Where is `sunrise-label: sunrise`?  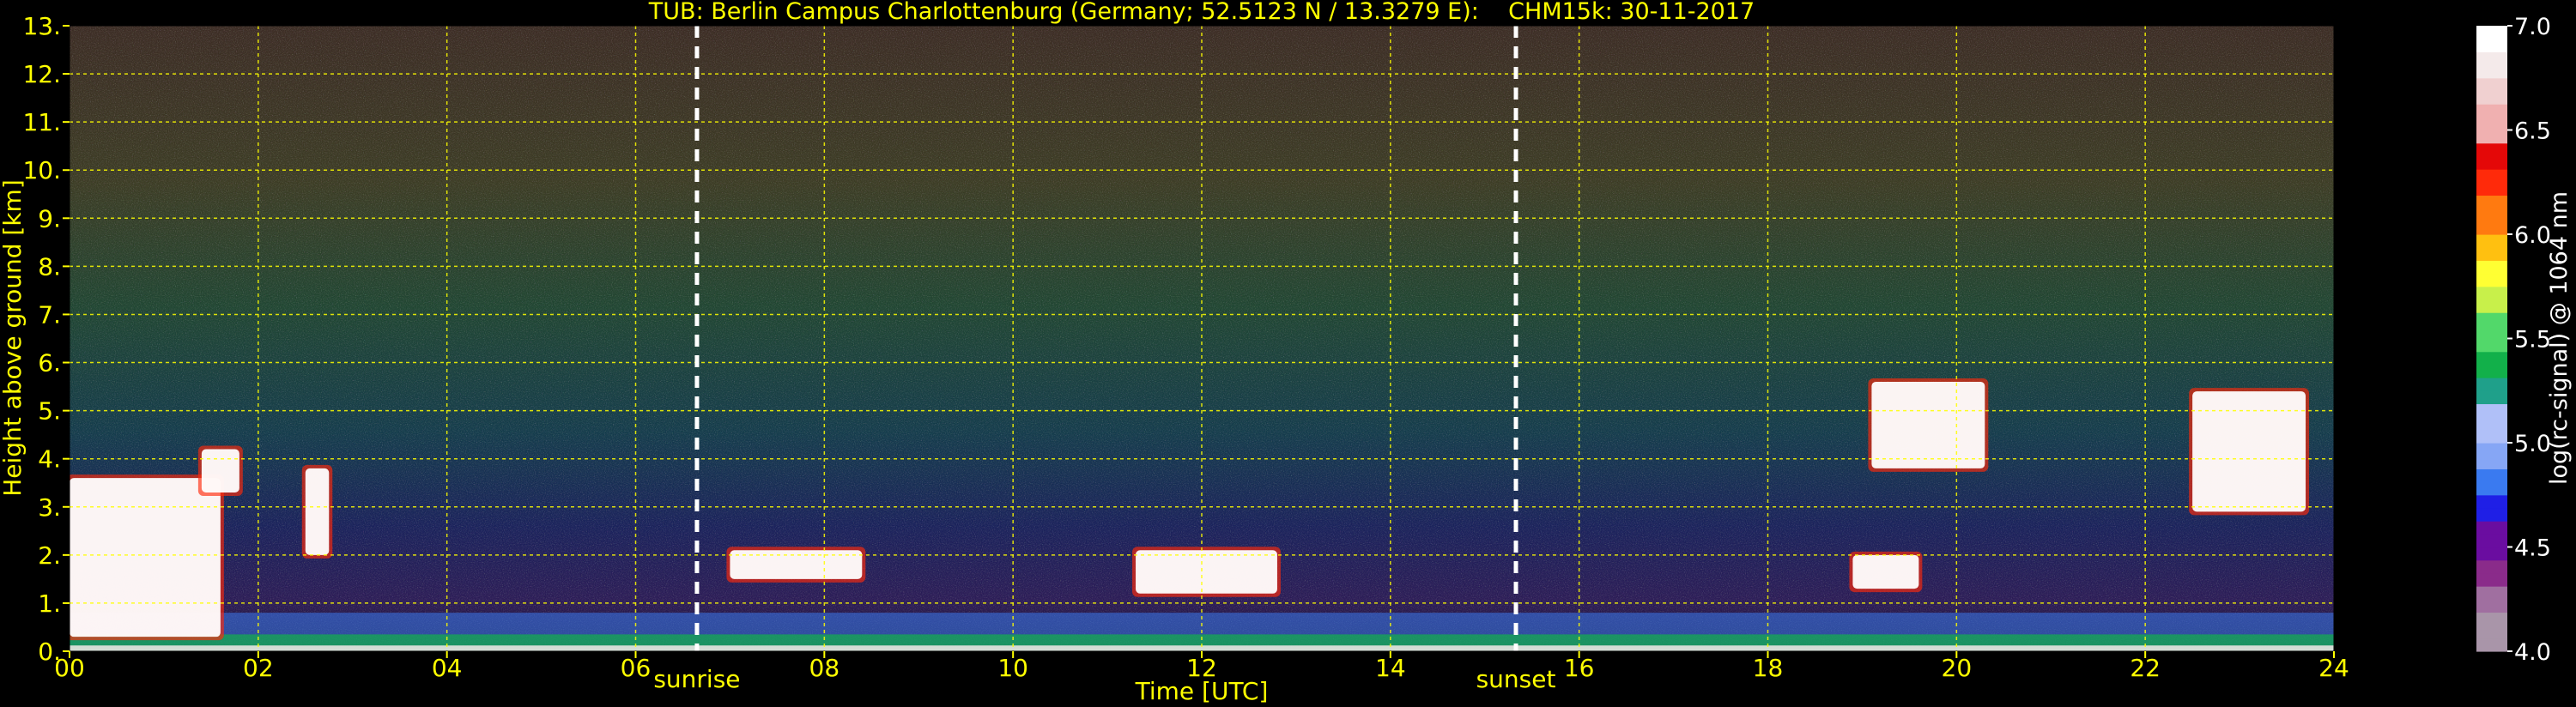 sunrise-label: sunrise is located at coordinates (696, 679).